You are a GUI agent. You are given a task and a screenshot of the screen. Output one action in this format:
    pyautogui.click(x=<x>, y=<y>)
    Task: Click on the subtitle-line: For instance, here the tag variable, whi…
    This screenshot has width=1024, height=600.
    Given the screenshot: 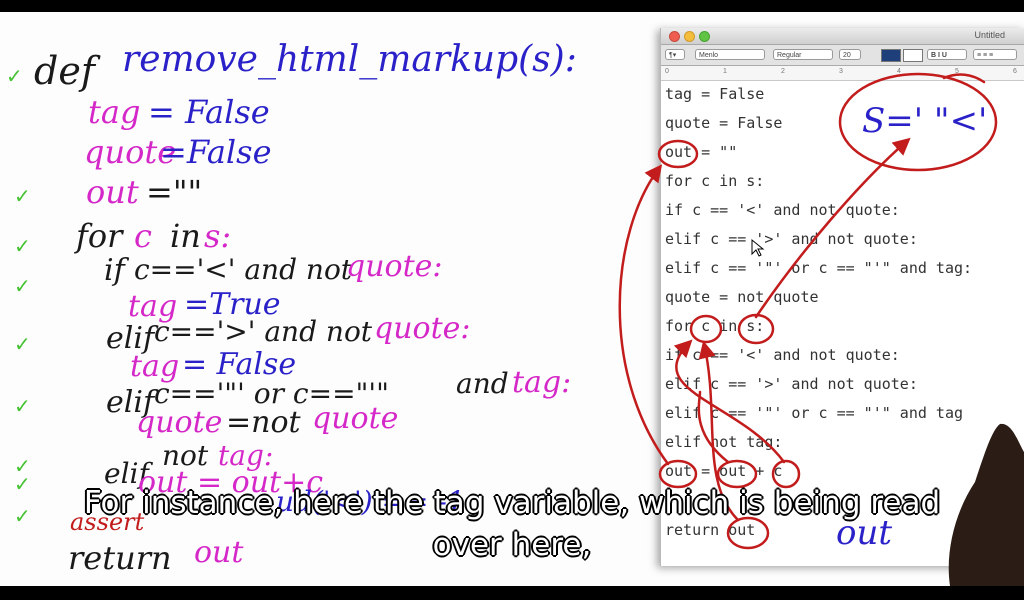 What is the action you would take?
    pyautogui.click(x=512, y=503)
    